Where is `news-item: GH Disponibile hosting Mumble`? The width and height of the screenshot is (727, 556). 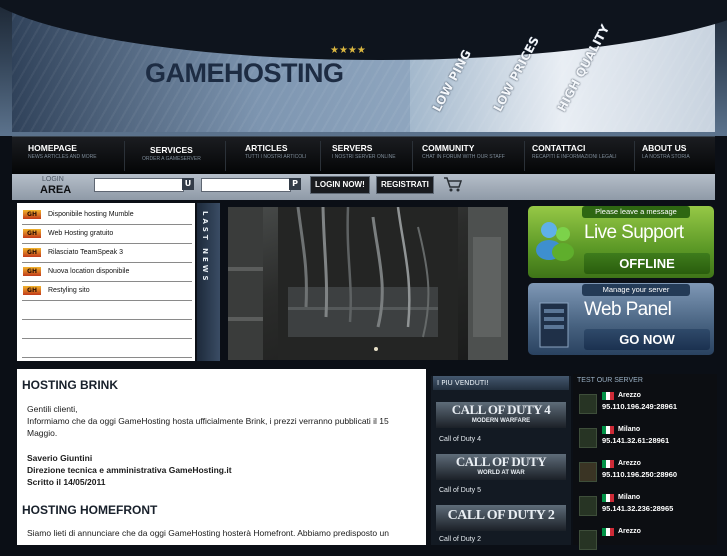
news-item: GH Disponibile hosting Mumble is located at coordinates (107, 216).